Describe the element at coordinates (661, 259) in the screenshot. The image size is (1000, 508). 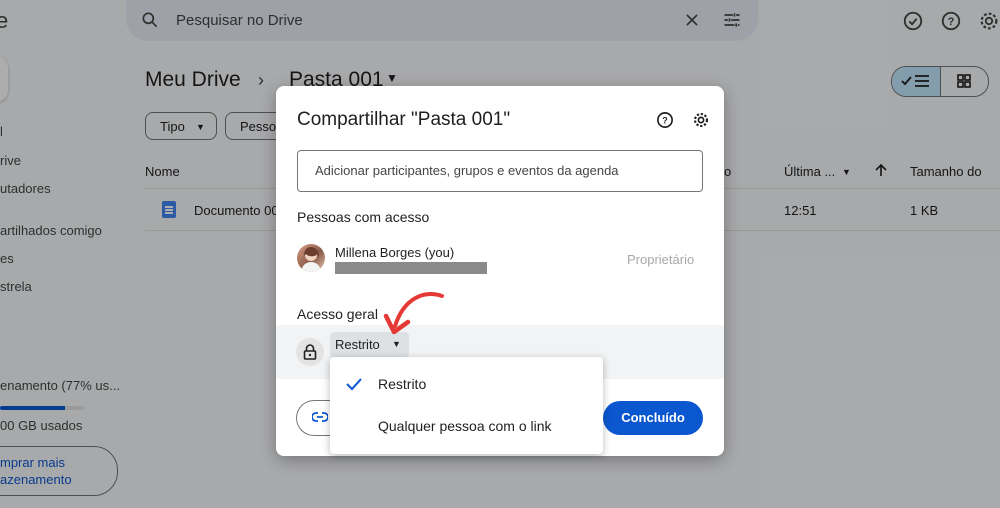
I see `person-role: Proprietário` at that location.